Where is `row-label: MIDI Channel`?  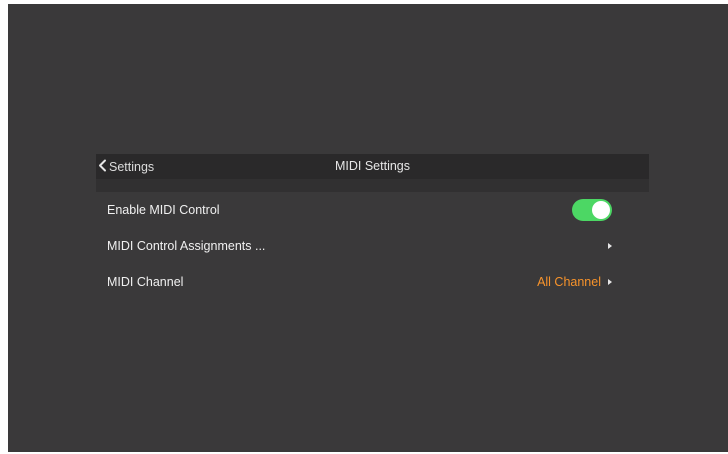 row-label: MIDI Channel is located at coordinates (145, 282).